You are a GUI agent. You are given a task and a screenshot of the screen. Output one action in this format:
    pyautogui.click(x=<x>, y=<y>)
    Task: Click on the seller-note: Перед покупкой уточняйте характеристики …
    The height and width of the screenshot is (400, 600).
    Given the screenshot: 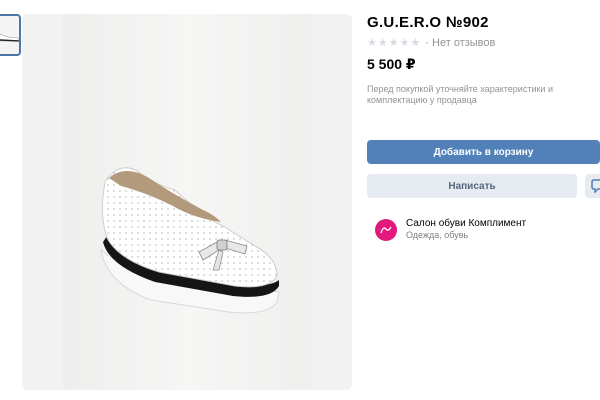 What is the action you would take?
    pyautogui.click(x=460, y=94)
    